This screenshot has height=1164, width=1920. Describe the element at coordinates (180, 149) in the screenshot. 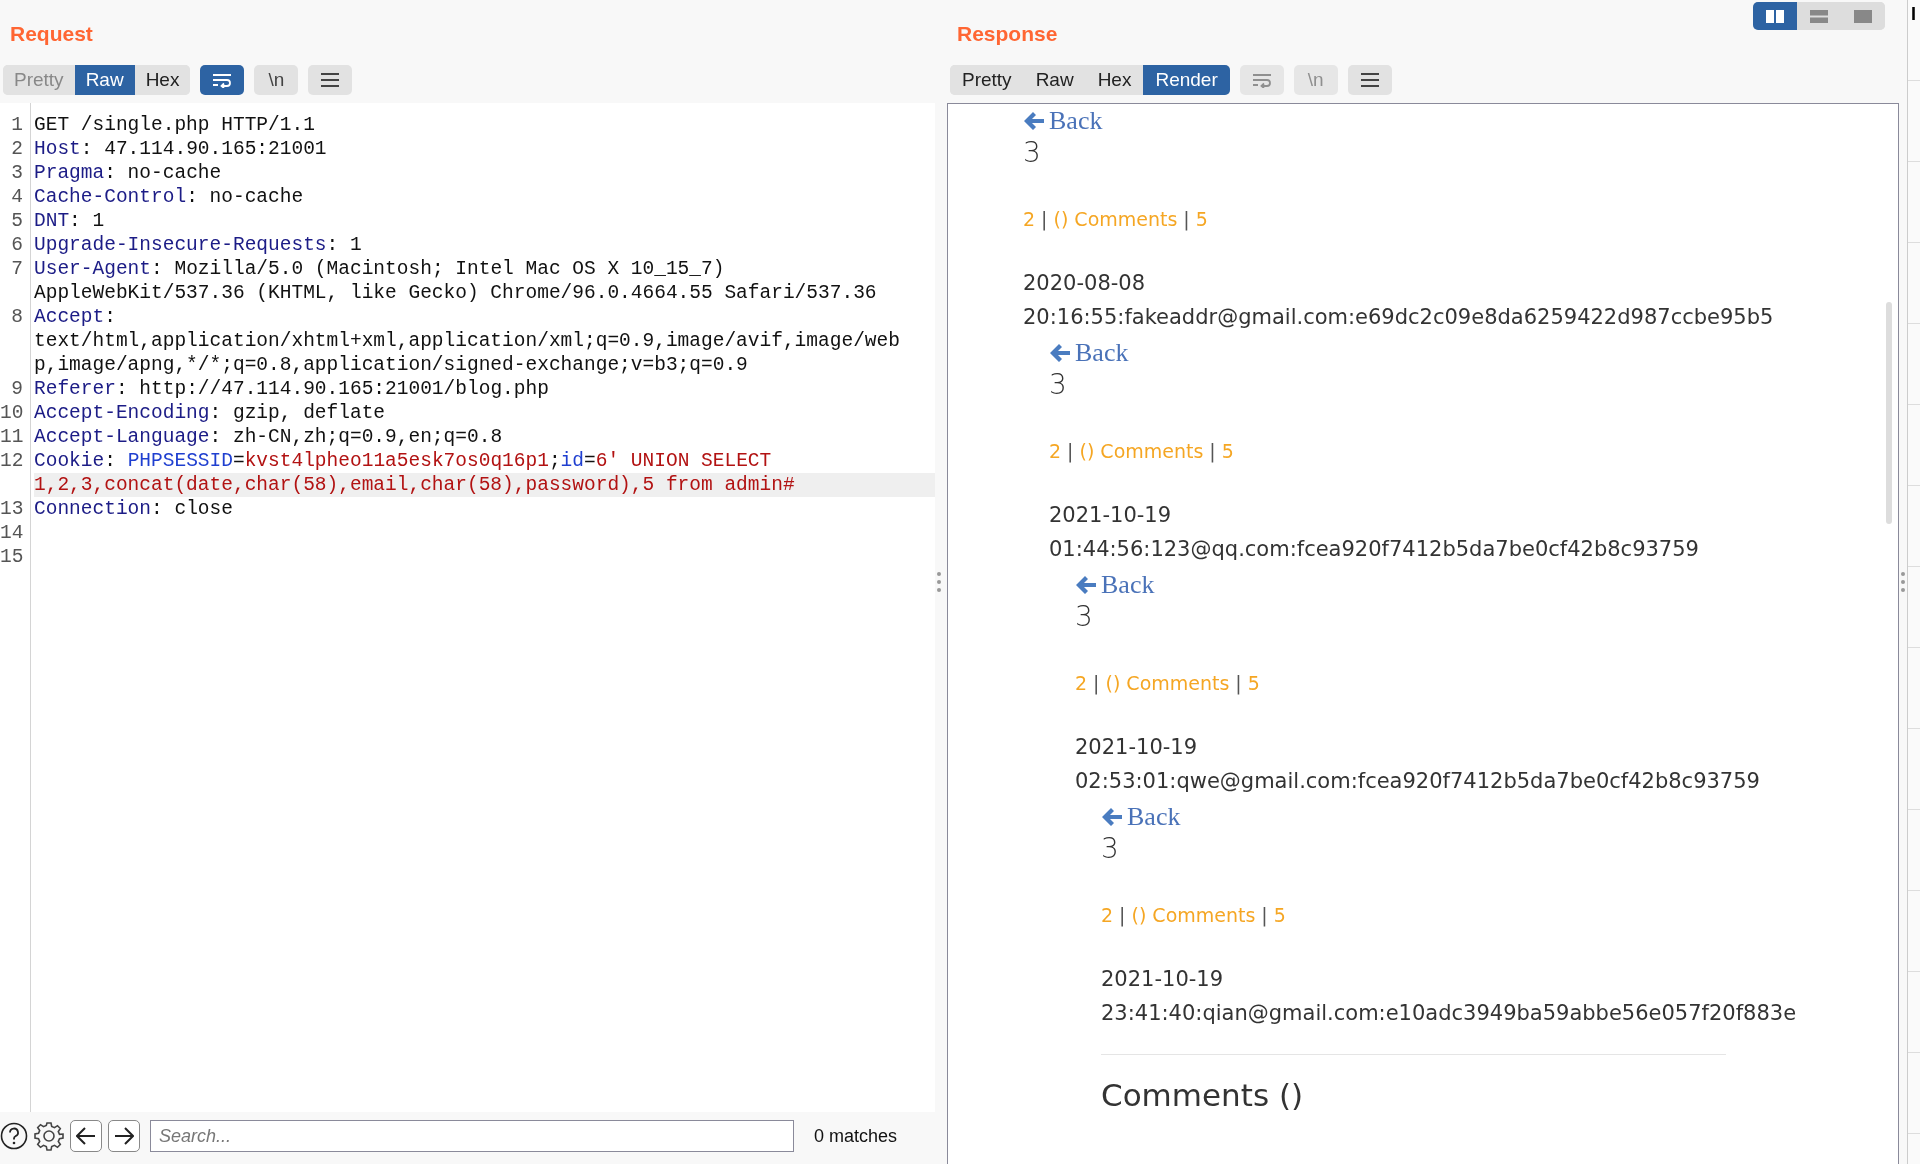

I see `code-line: Host: 47.114.90.165:21001` at that location.